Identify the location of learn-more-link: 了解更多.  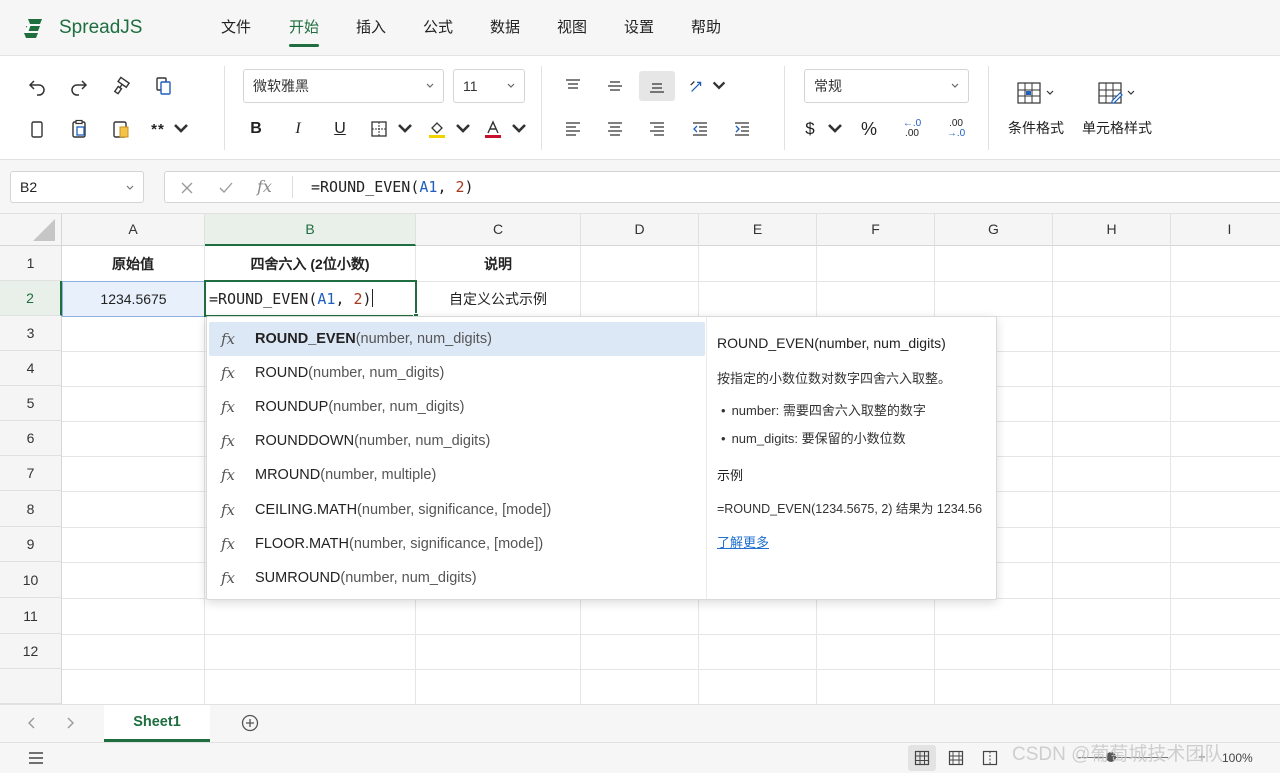
(743, 541).